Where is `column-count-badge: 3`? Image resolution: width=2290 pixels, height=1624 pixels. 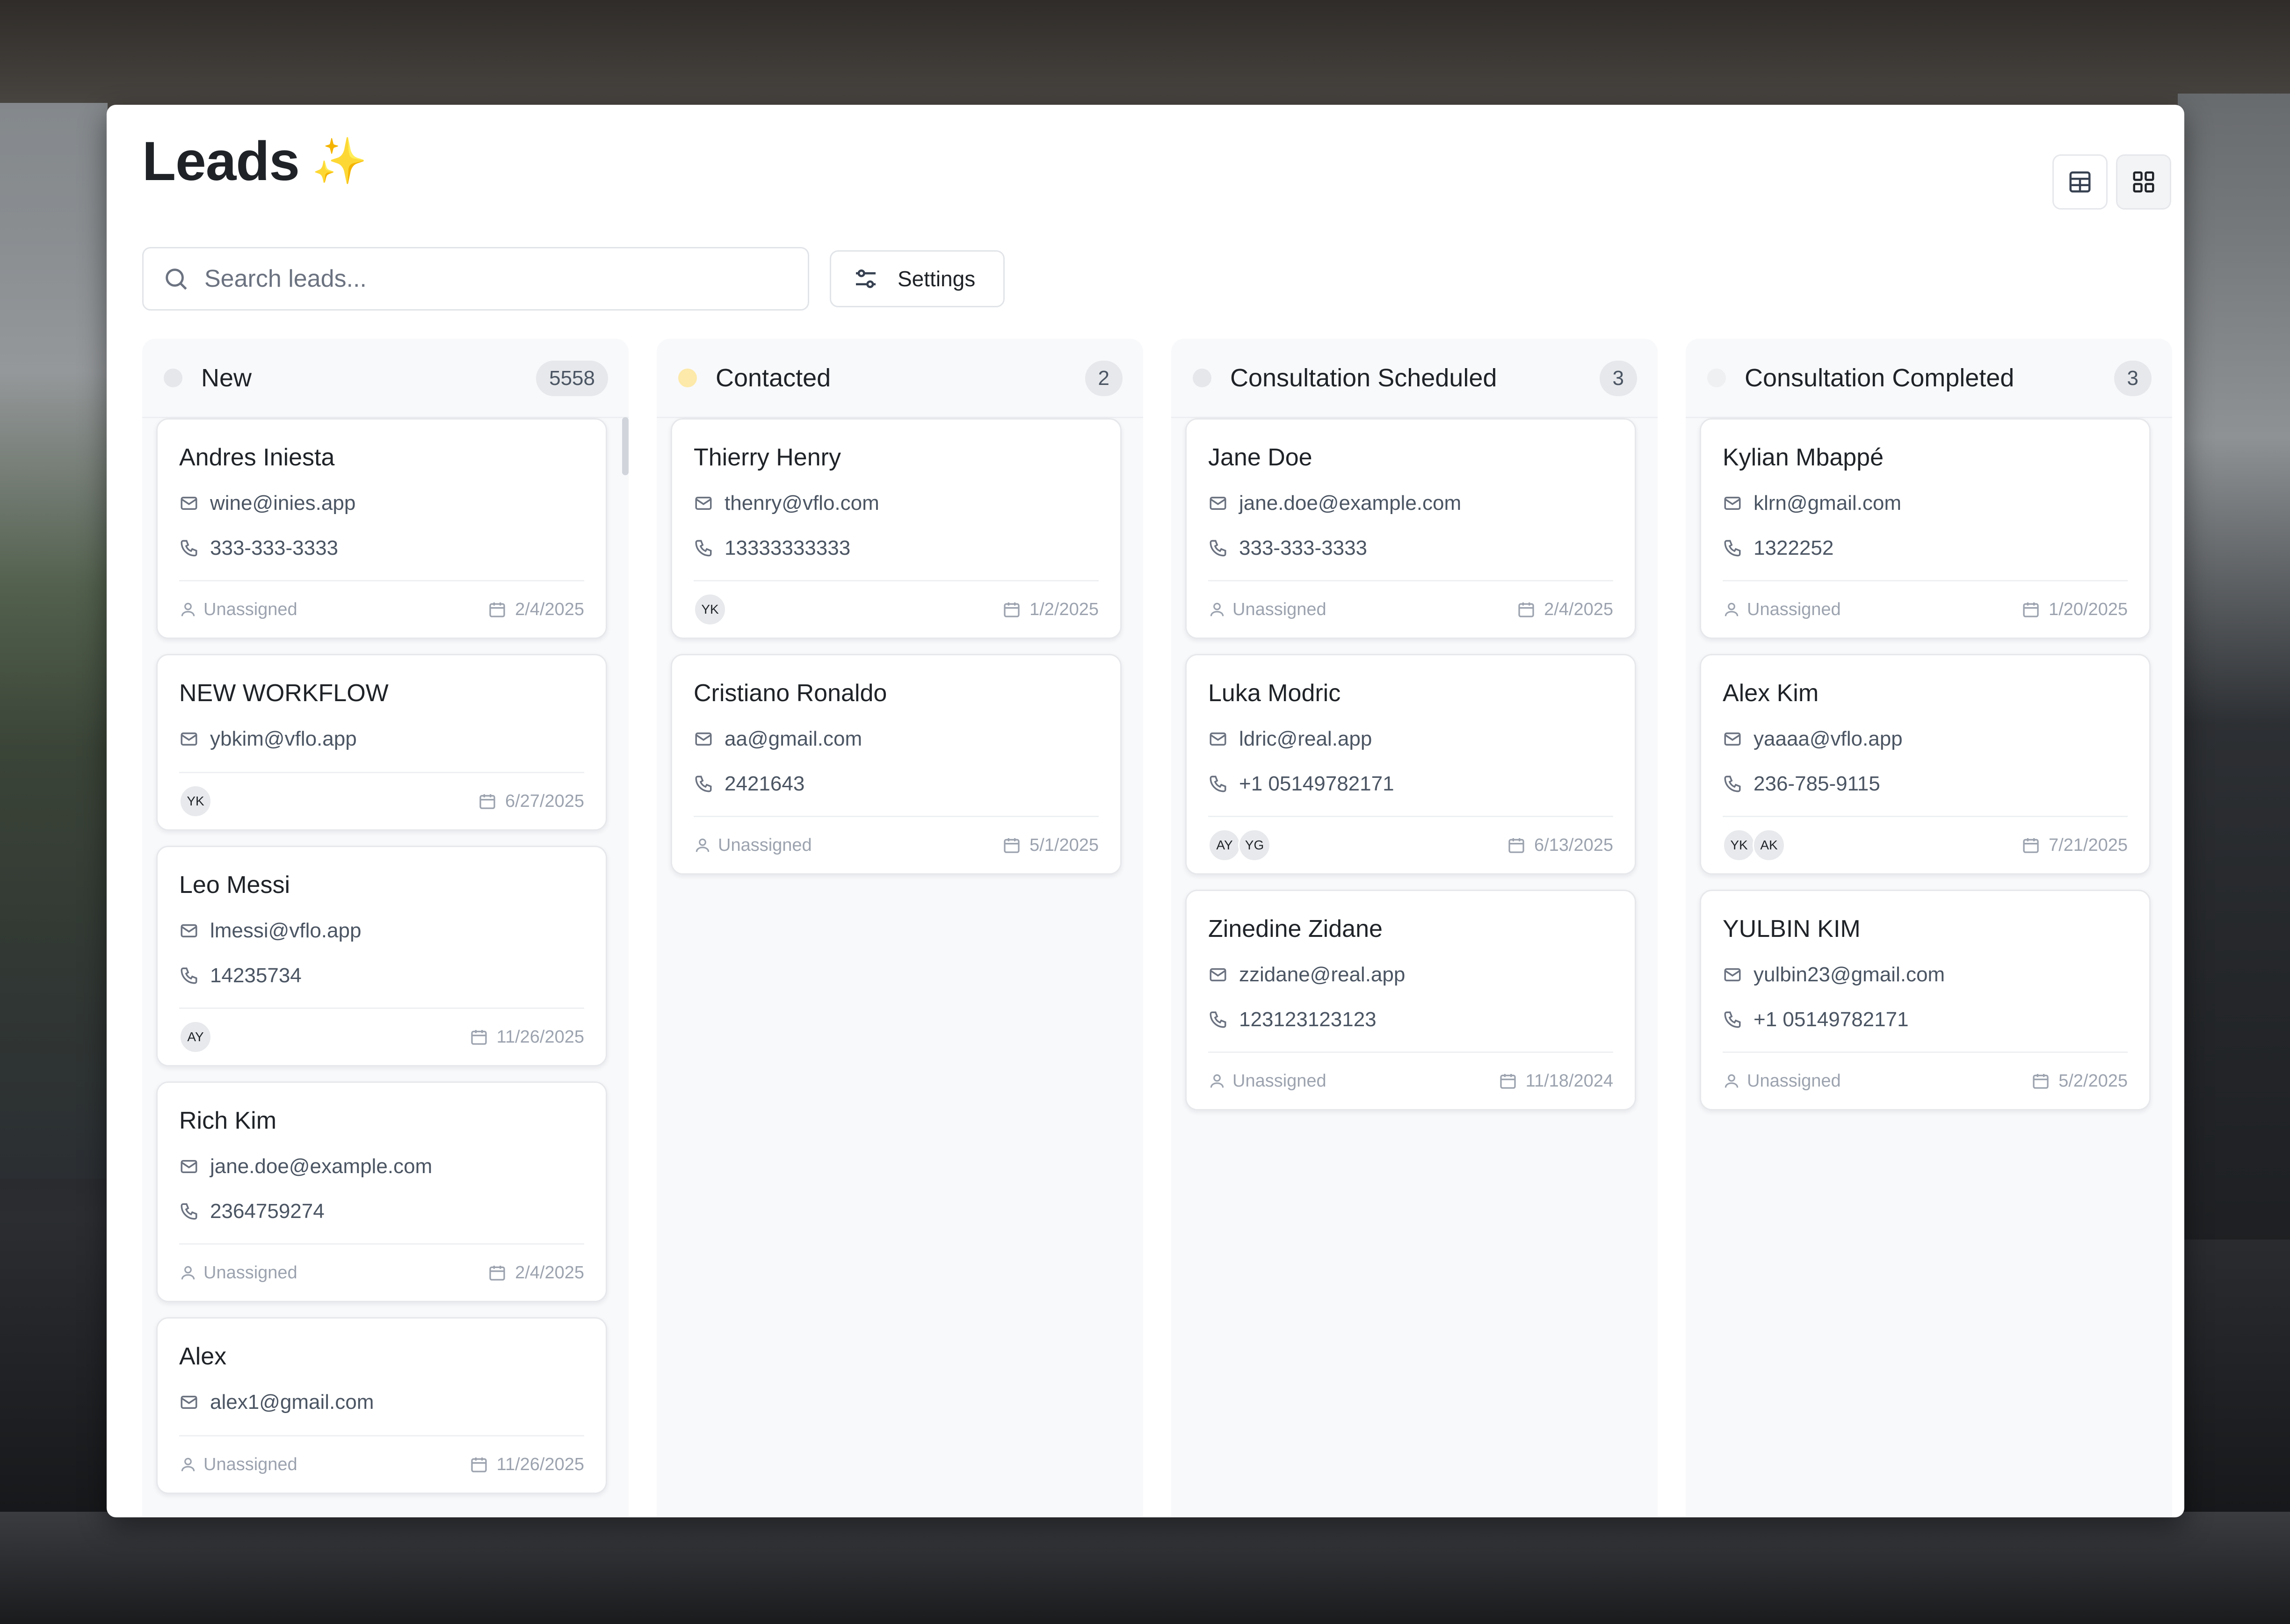
column-count-badge: 3 is located at coordinates (2133, 378).